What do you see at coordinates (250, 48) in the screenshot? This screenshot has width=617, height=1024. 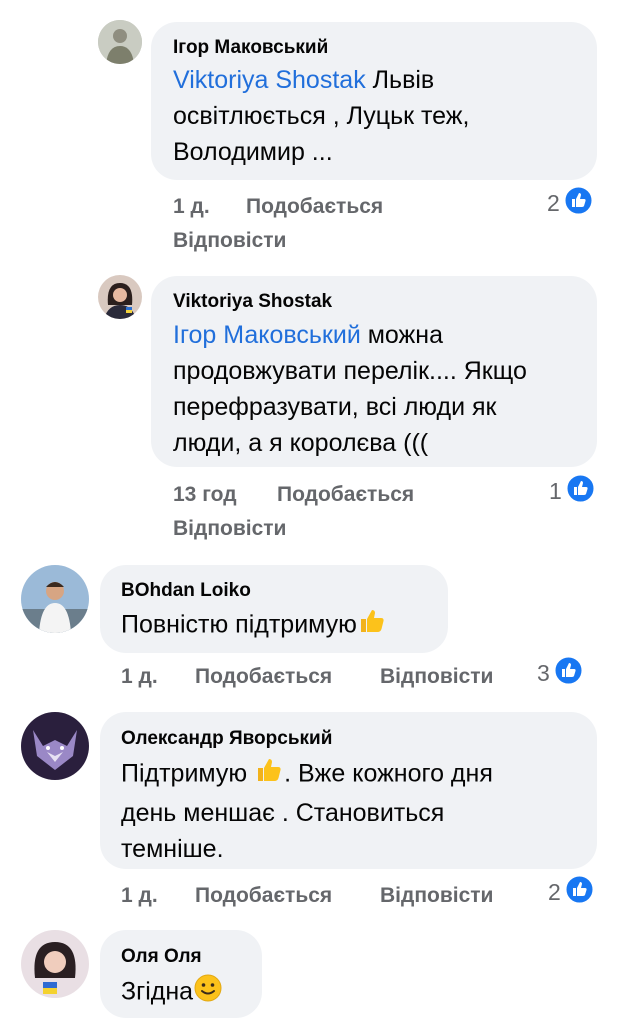 I see `comment-author: Ігор Маковський` at bounding box center [250, 48].